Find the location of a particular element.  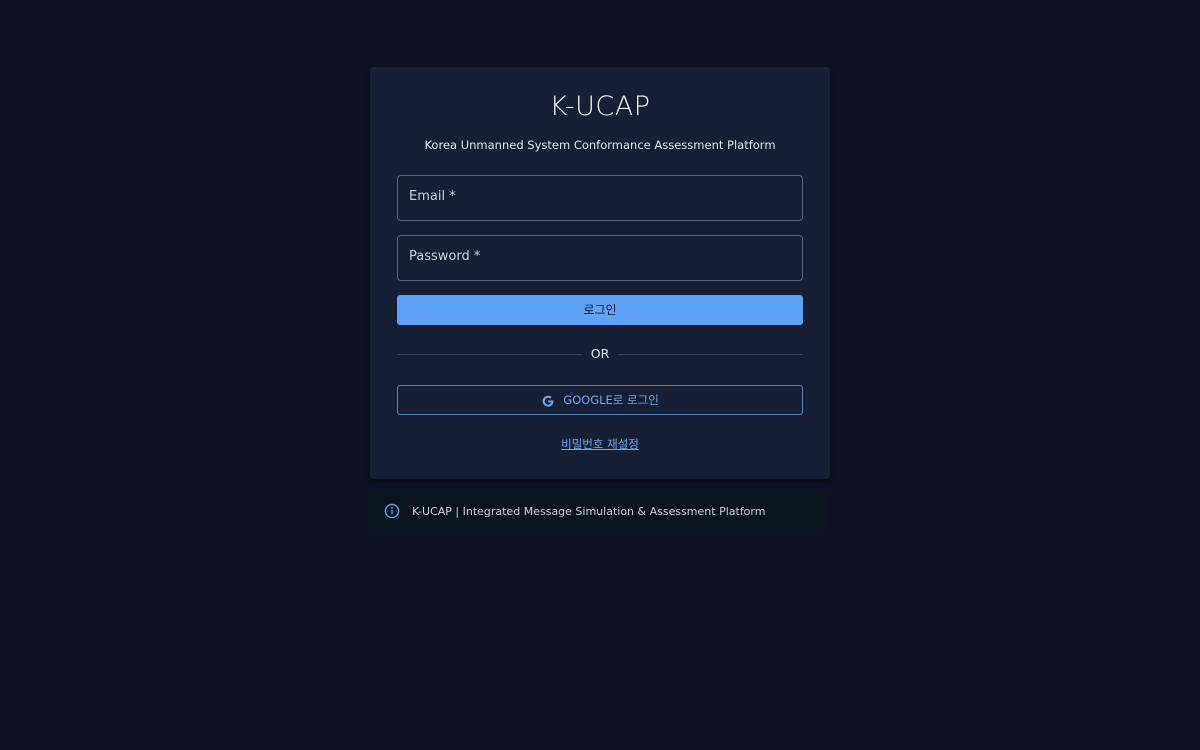

password-field: Password * is located at coordinates (600, 258).